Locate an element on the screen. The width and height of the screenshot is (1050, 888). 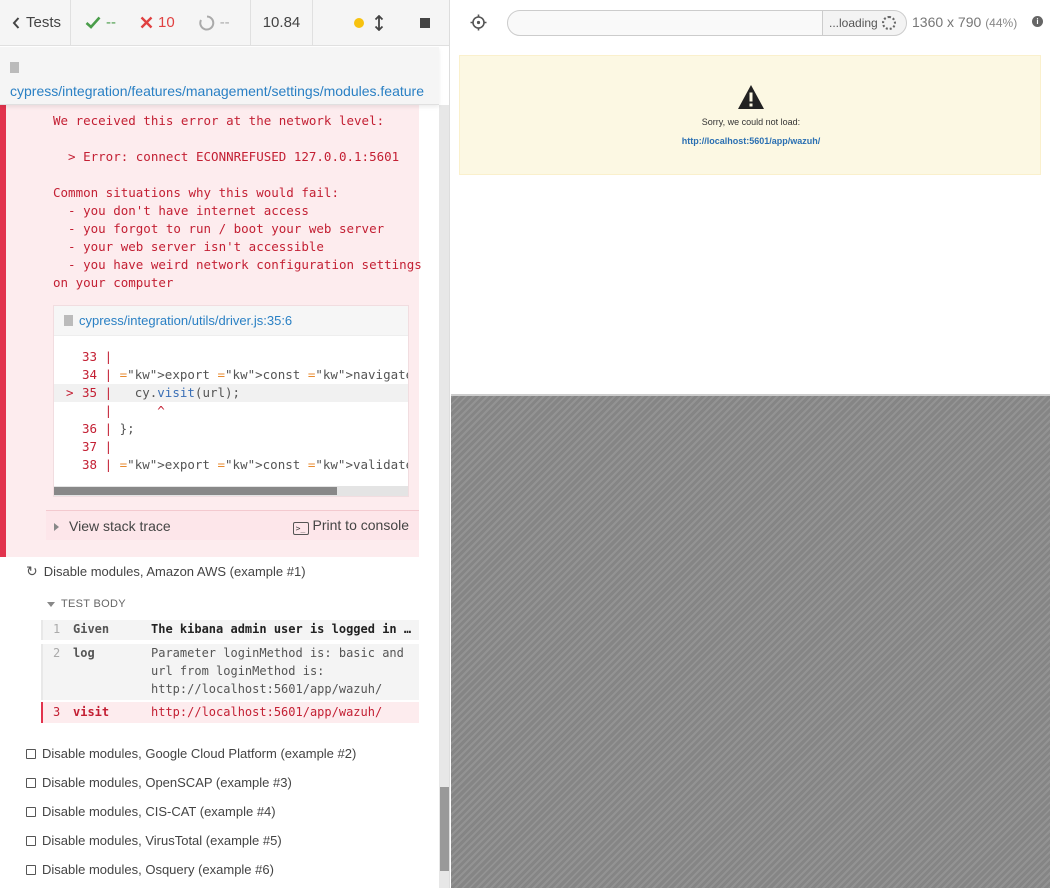
command-number: 2 is located at coordinates (57, 653).